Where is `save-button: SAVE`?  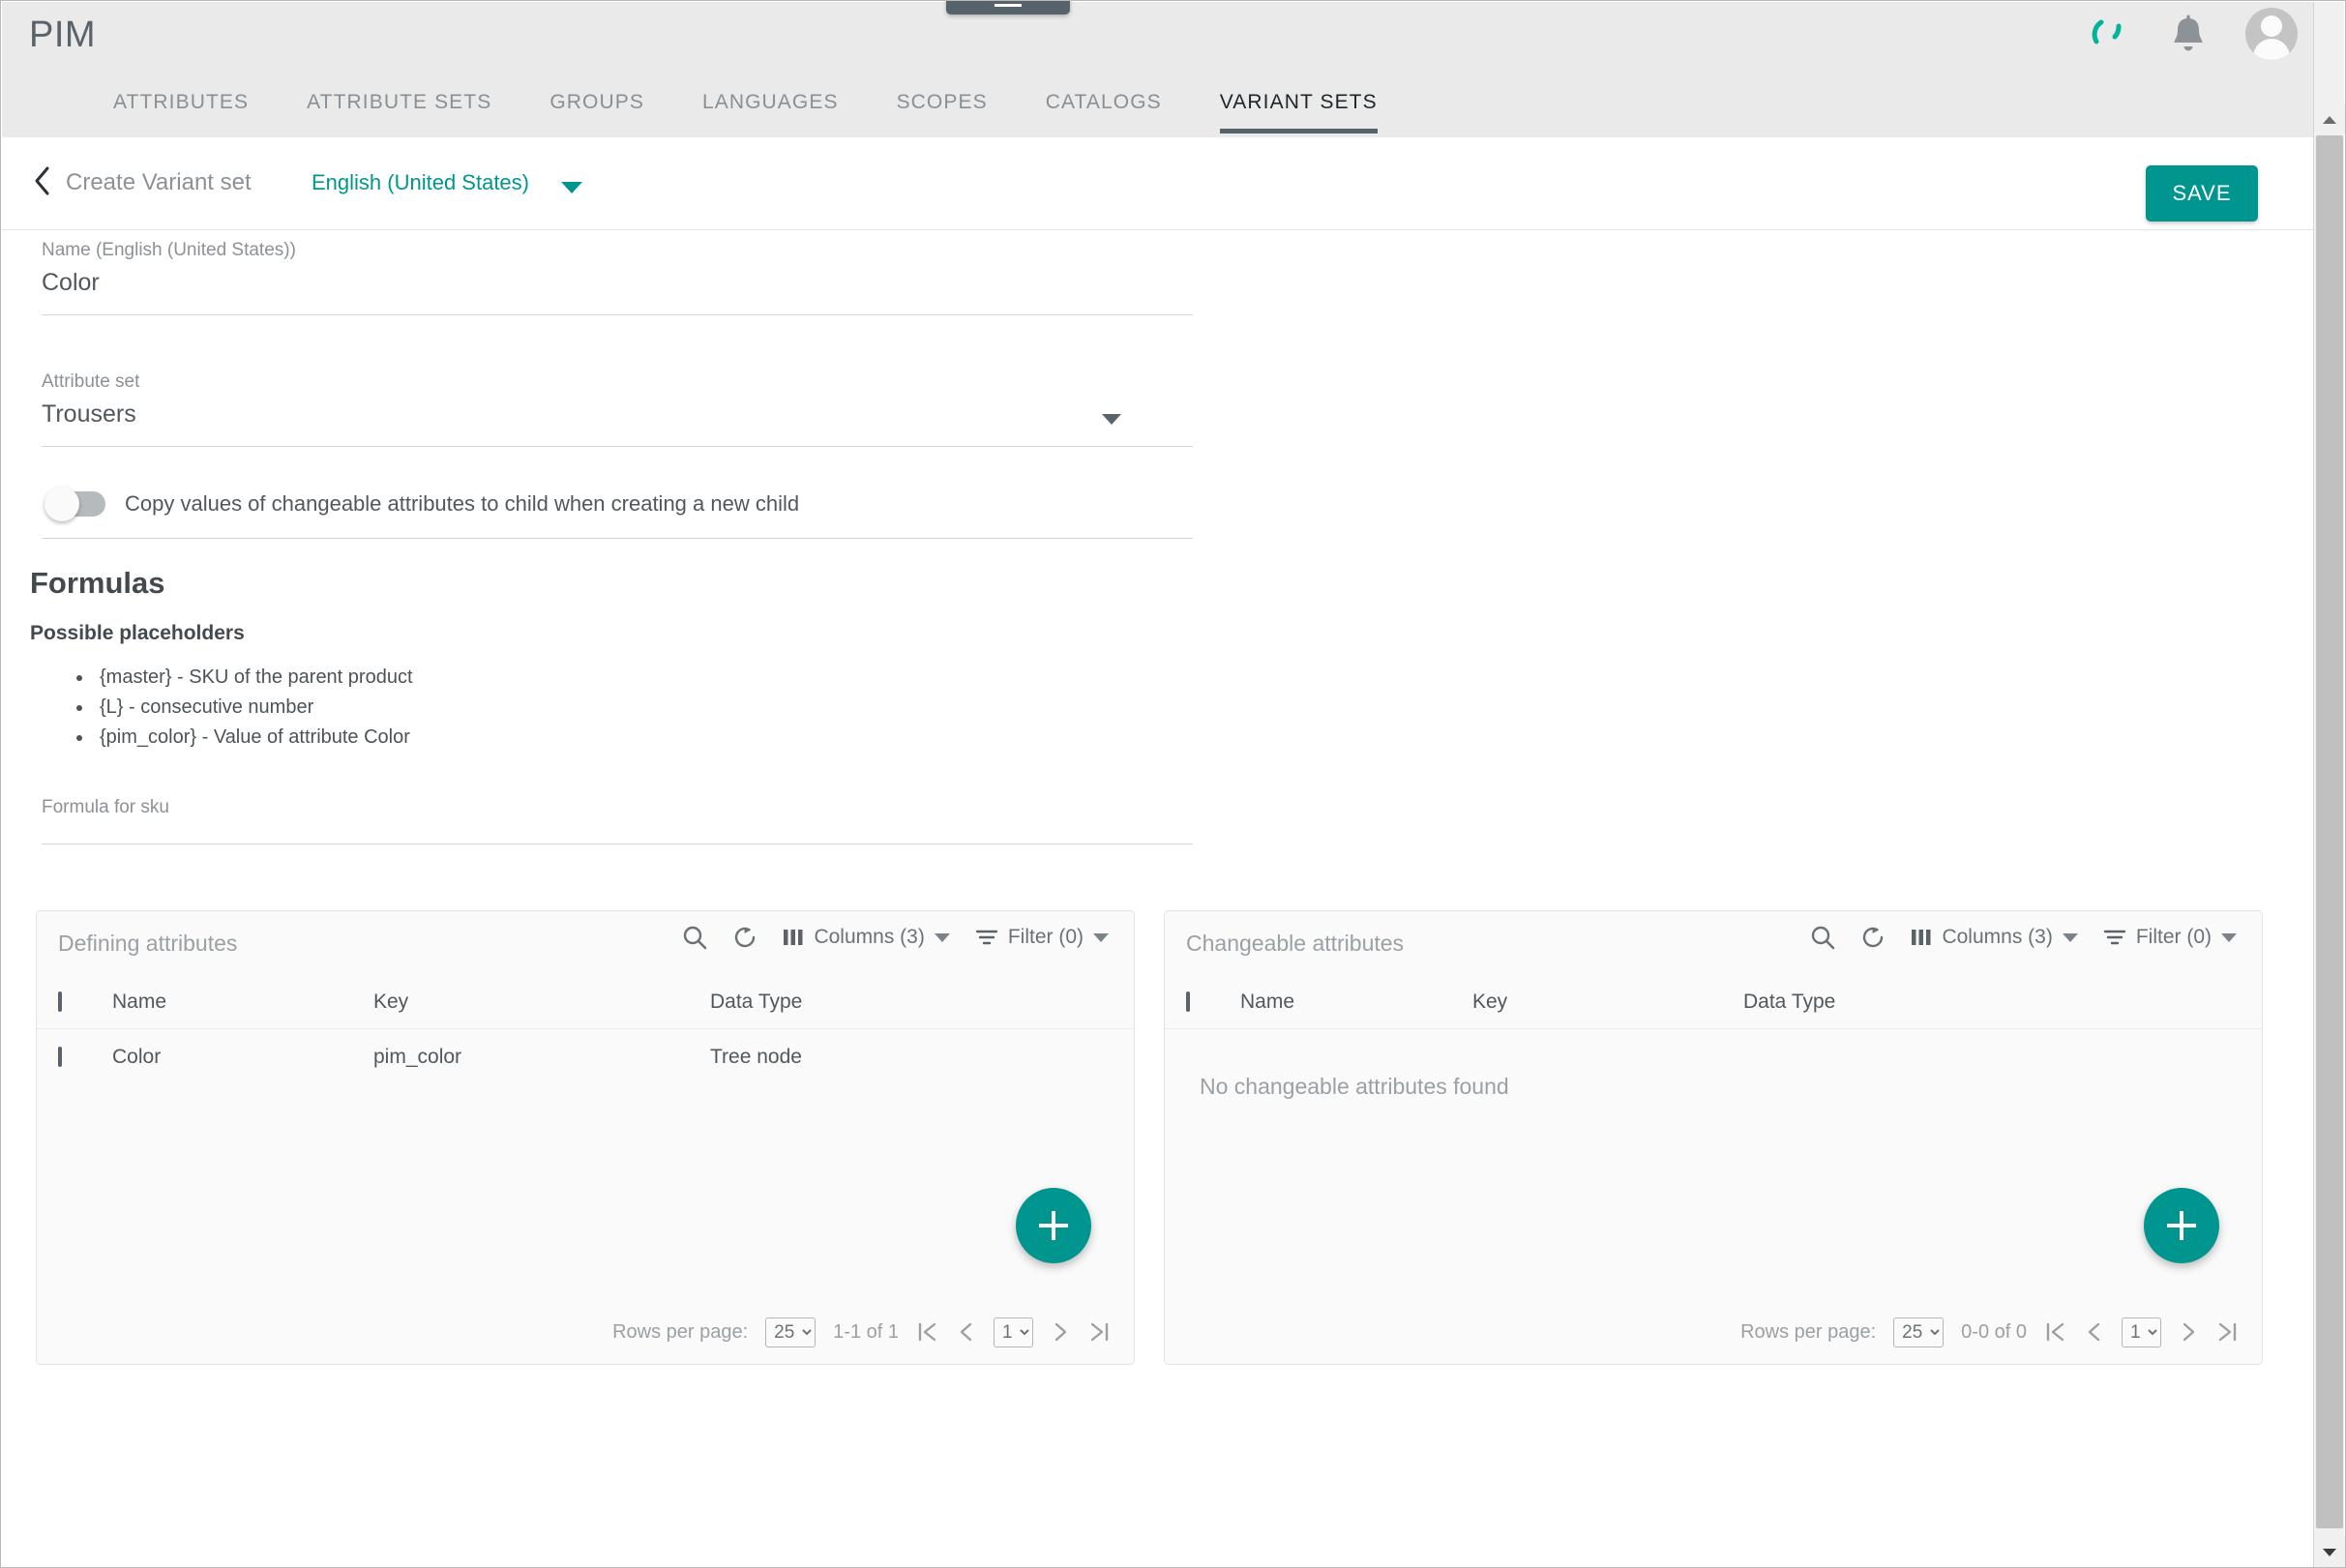
save-button: SAVE is located at coordinates (2202, 193).